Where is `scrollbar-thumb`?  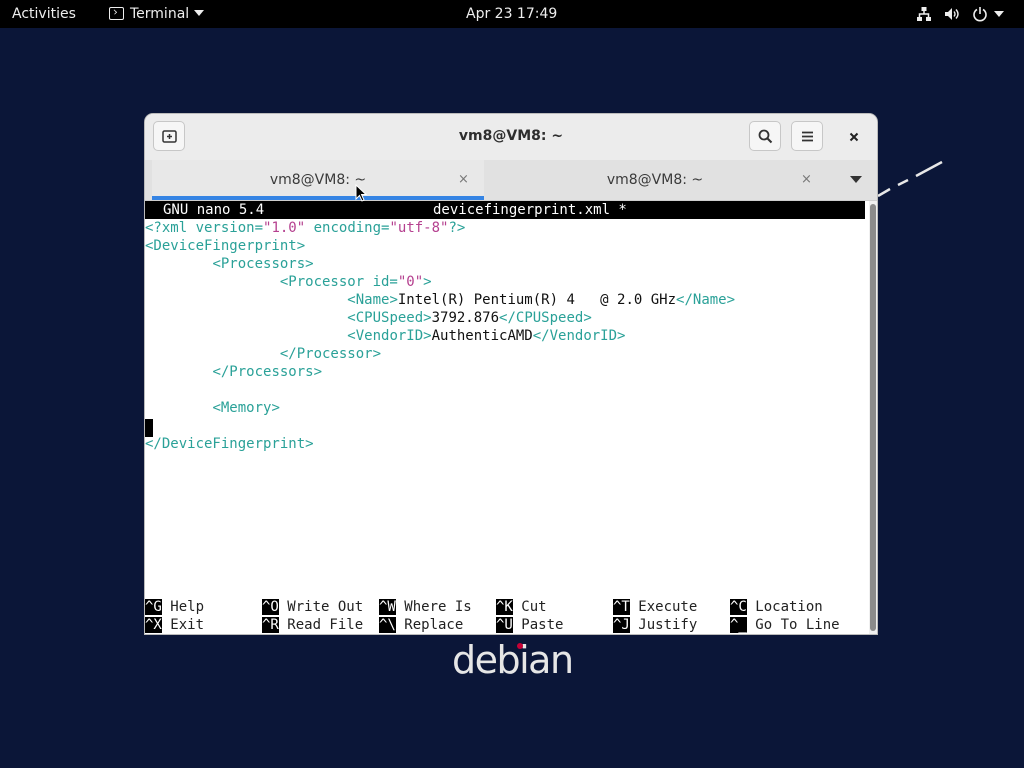 scrollbar-thumb is located at coordinates (873, 417).